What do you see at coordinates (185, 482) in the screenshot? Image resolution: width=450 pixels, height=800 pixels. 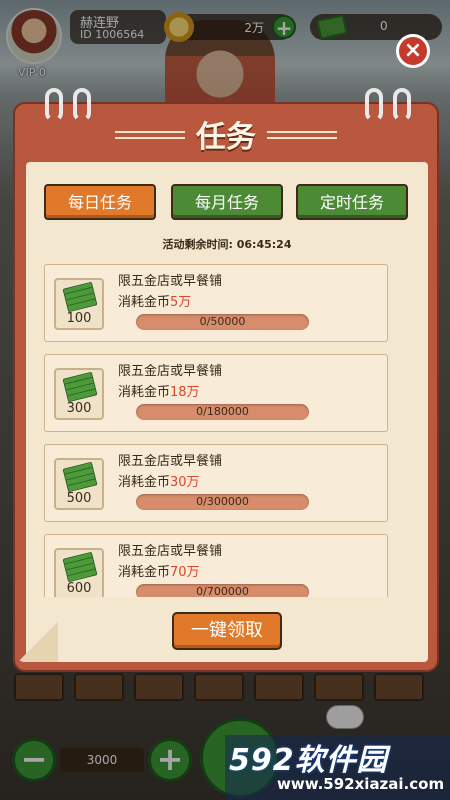 I see `task-desc-amount: 30万` at bounding box center [185, 482].